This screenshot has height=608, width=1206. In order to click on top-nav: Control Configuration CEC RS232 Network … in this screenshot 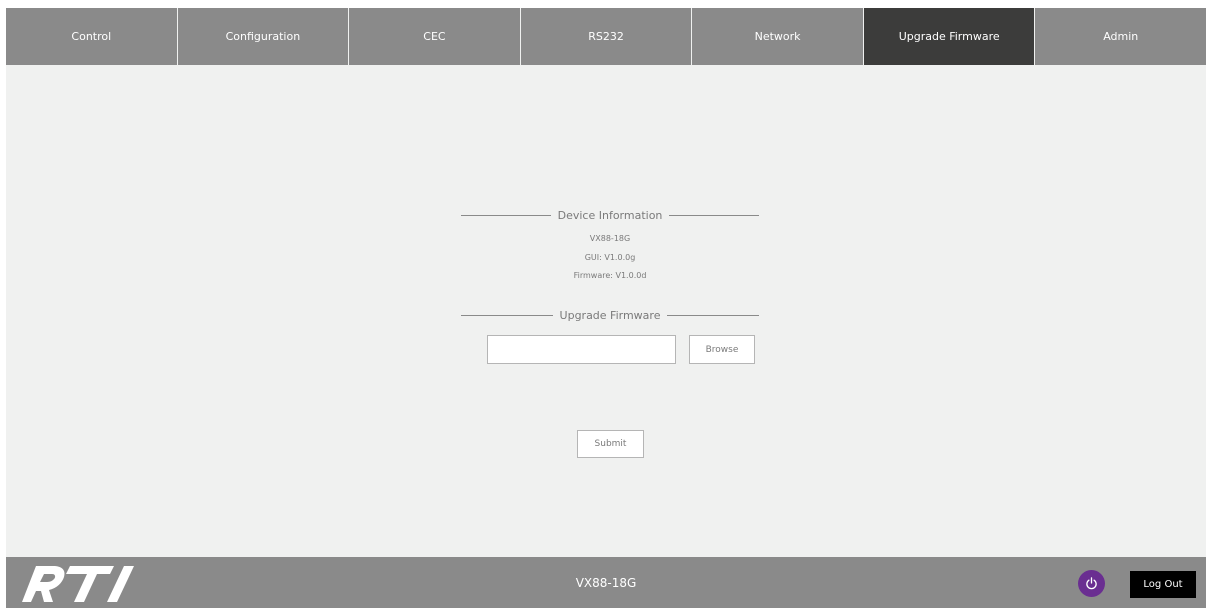, I will do `click(606, 36)`.